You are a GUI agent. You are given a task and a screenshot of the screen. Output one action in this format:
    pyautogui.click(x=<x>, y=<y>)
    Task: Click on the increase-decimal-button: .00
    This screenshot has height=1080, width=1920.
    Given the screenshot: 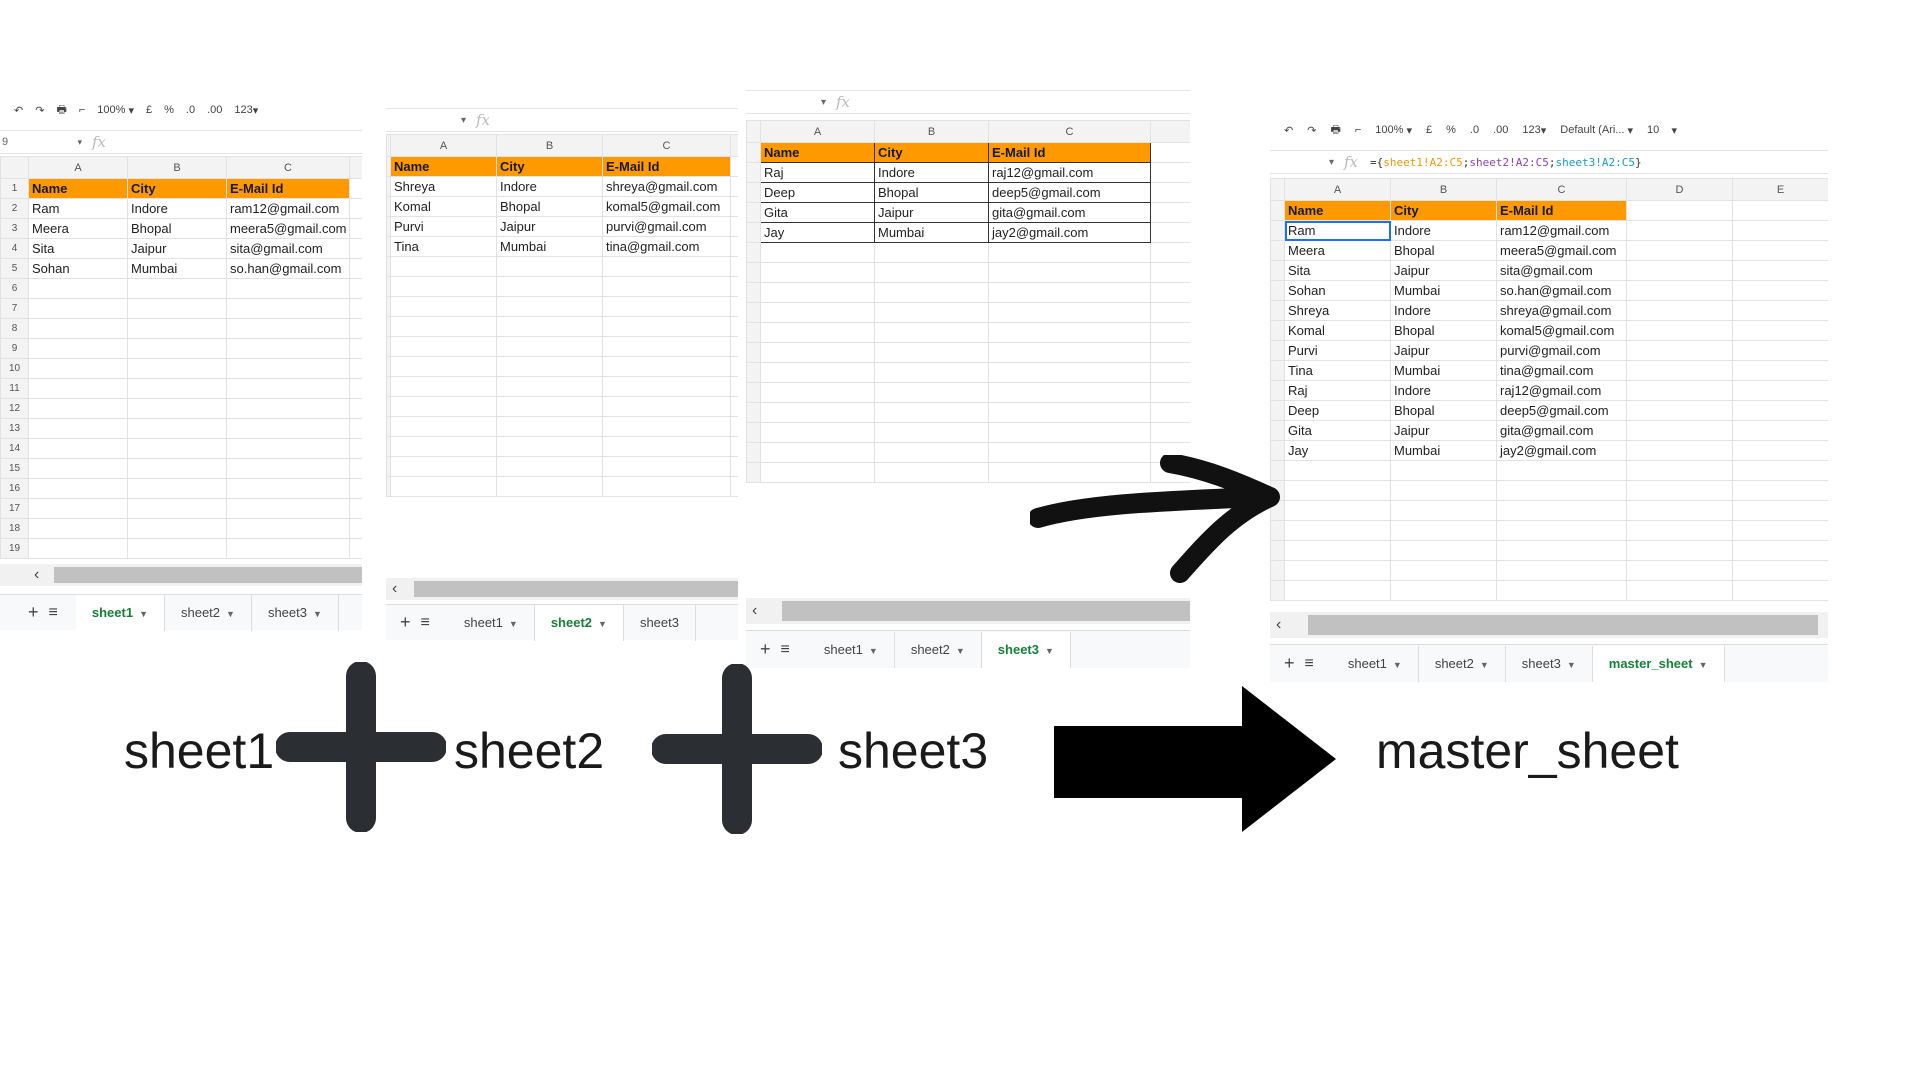 What is the action you would take?
    pyautogui.click(x=1500, y=130)
    